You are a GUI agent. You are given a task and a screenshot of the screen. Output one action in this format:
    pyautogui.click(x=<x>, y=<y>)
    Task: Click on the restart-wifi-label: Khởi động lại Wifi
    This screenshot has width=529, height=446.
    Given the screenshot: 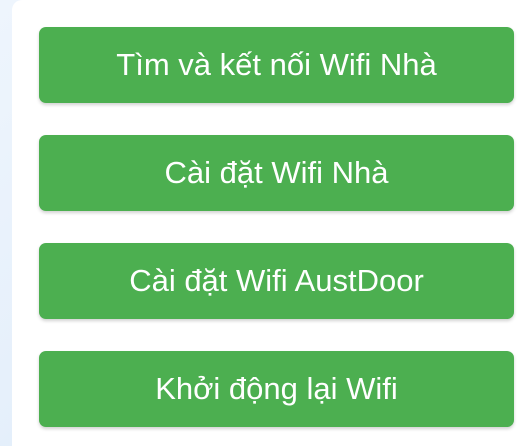 What is the action you would take?
    pyautogui.click(x=276, y=388)
    